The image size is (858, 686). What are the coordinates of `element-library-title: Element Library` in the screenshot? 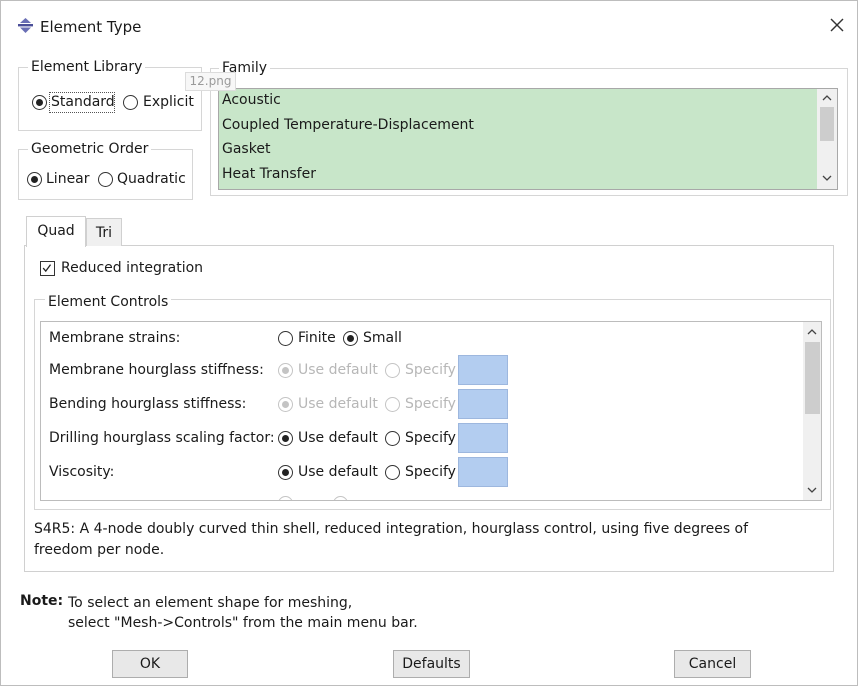 It's located at (87, 67).